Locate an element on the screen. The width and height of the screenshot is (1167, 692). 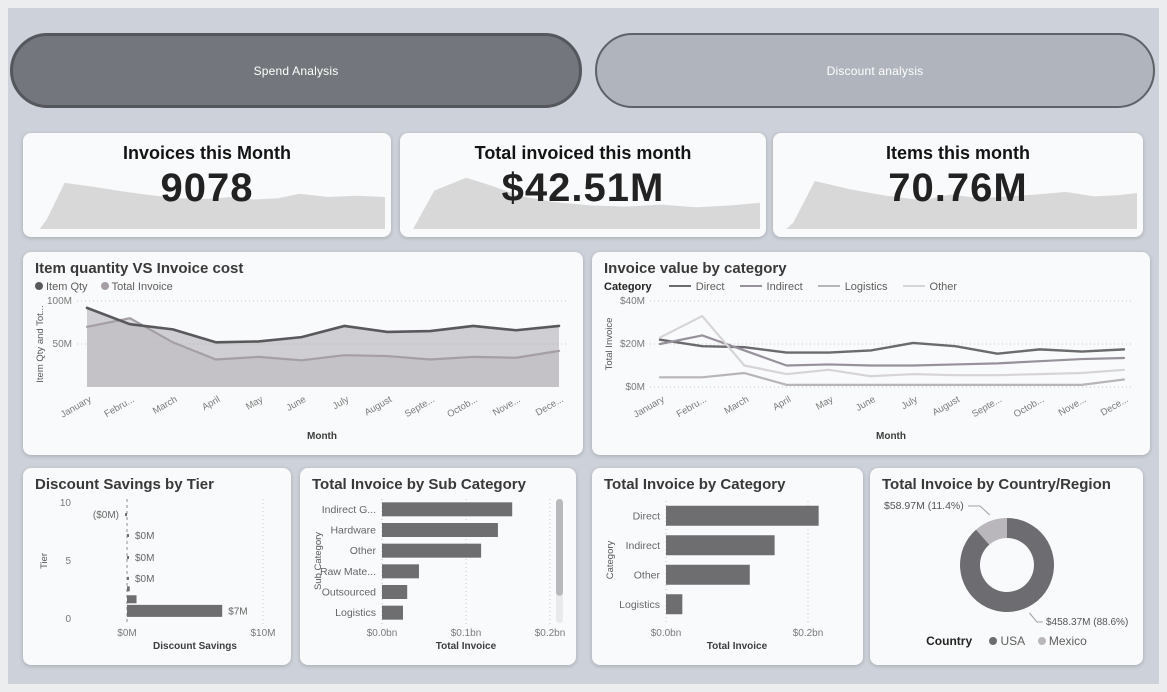
scrollbar-thumb is located at coordinates (559, 547).